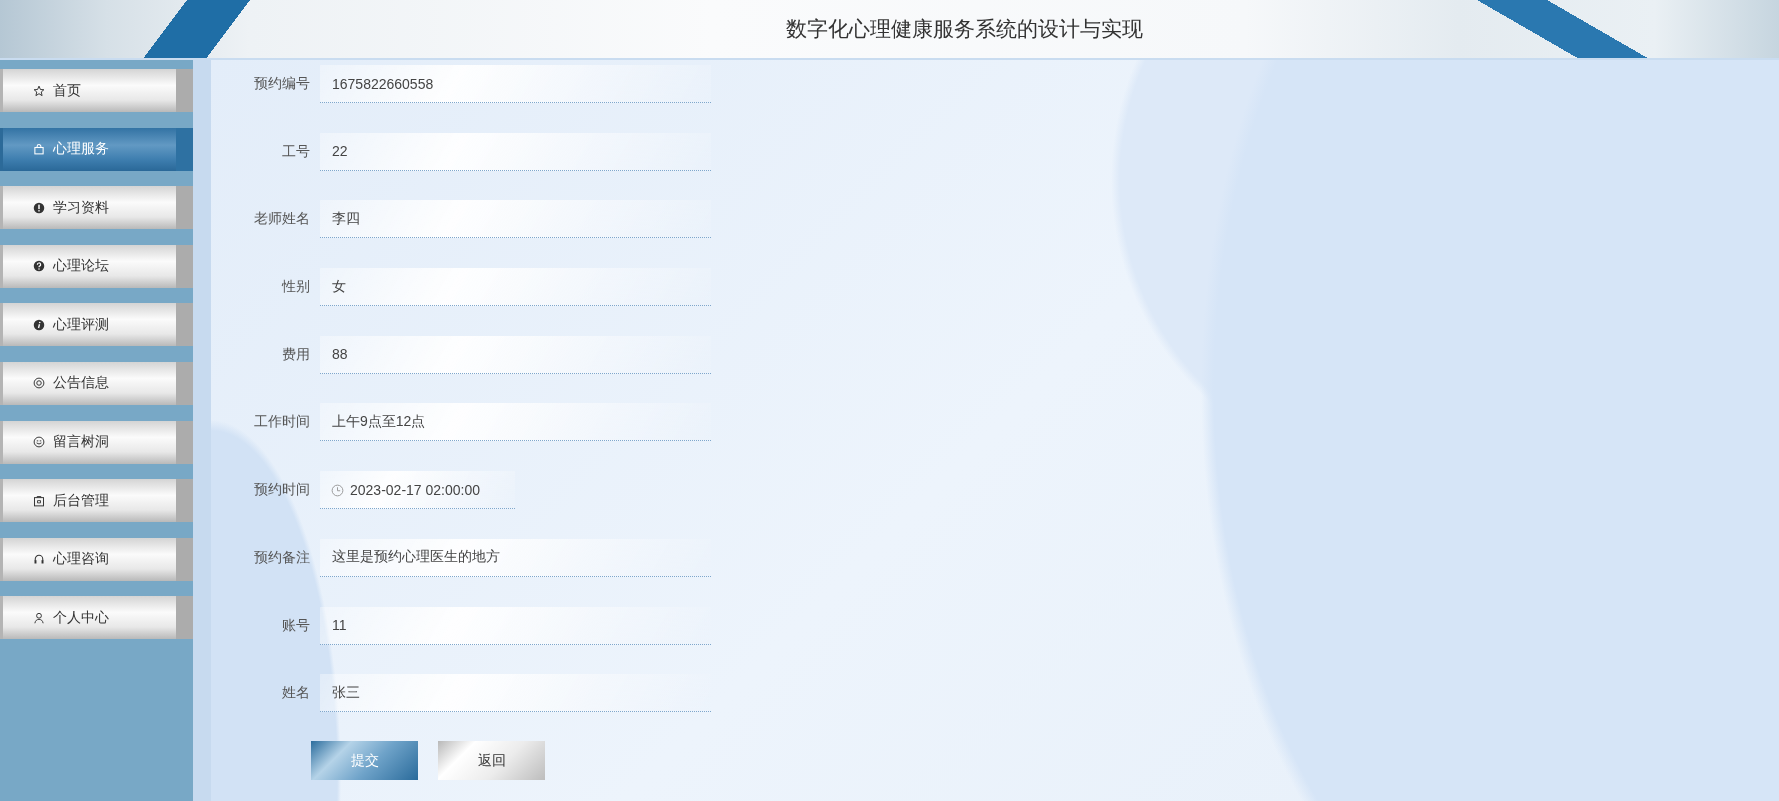 This screenshot has height=801, width=1779. What do you see at coordinates (281, 219) in the screenshot?
I see `field-label: 老师姓名` at bounding box center [281, 219].